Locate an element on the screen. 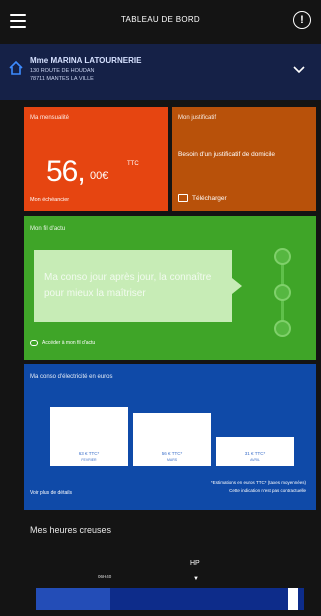 This screenshot has height=616, width=321. echeancier-link: Mon échéancier is located at coordinates (49, 200).